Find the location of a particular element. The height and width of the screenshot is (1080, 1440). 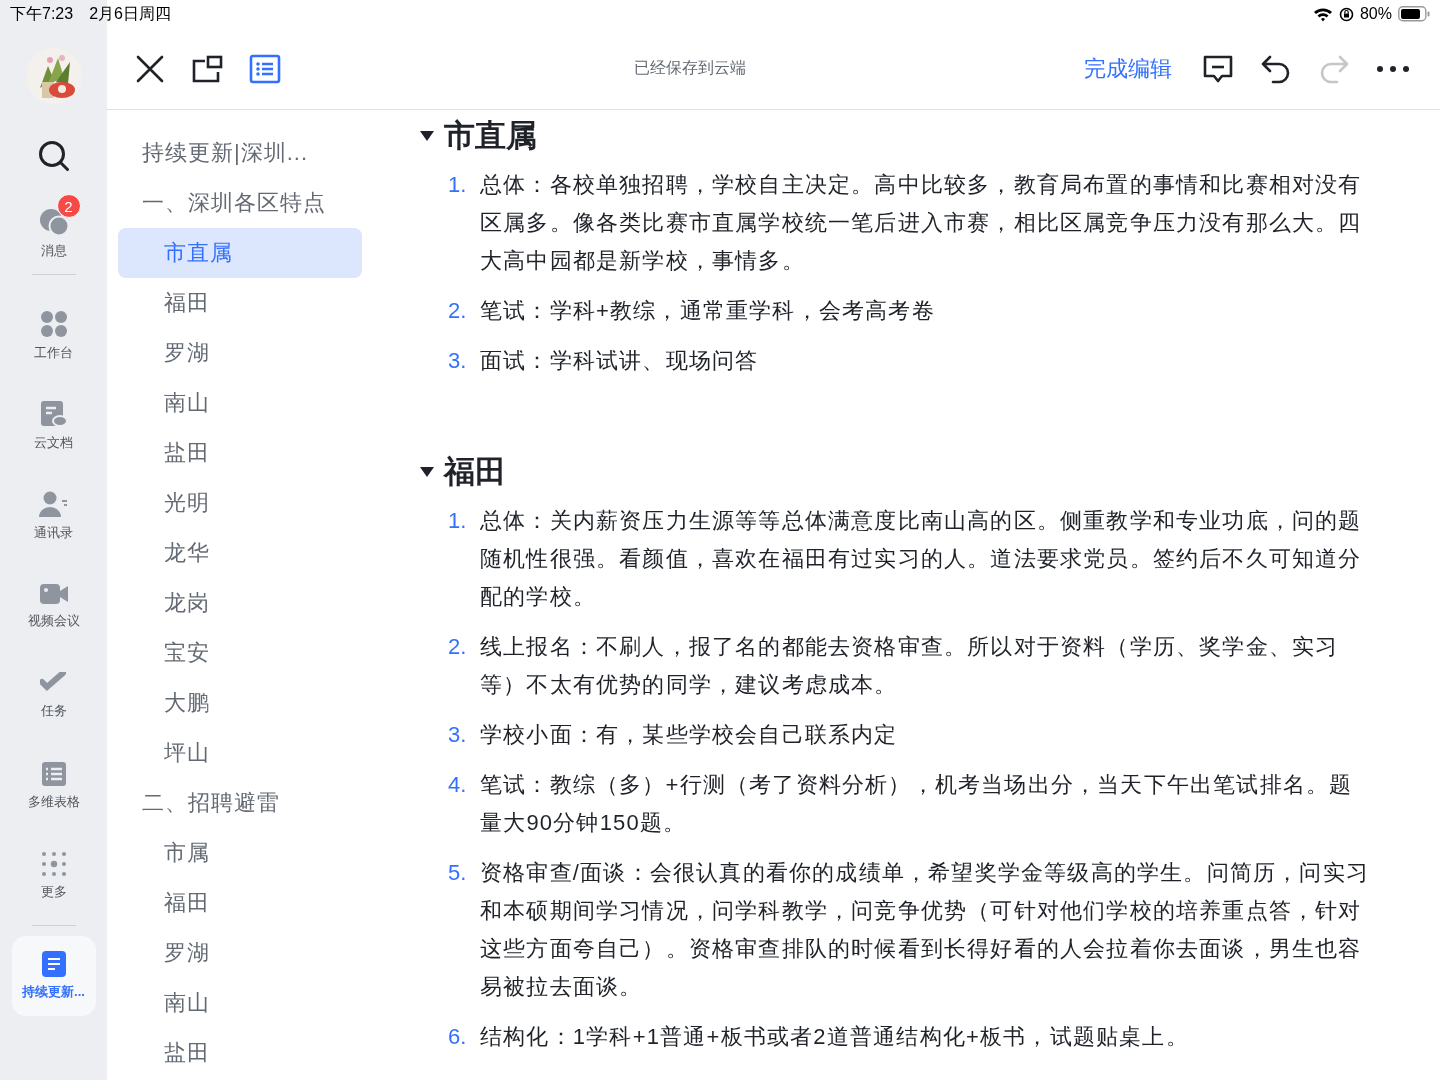

battery-icon is located at coordinates (1414, 14).